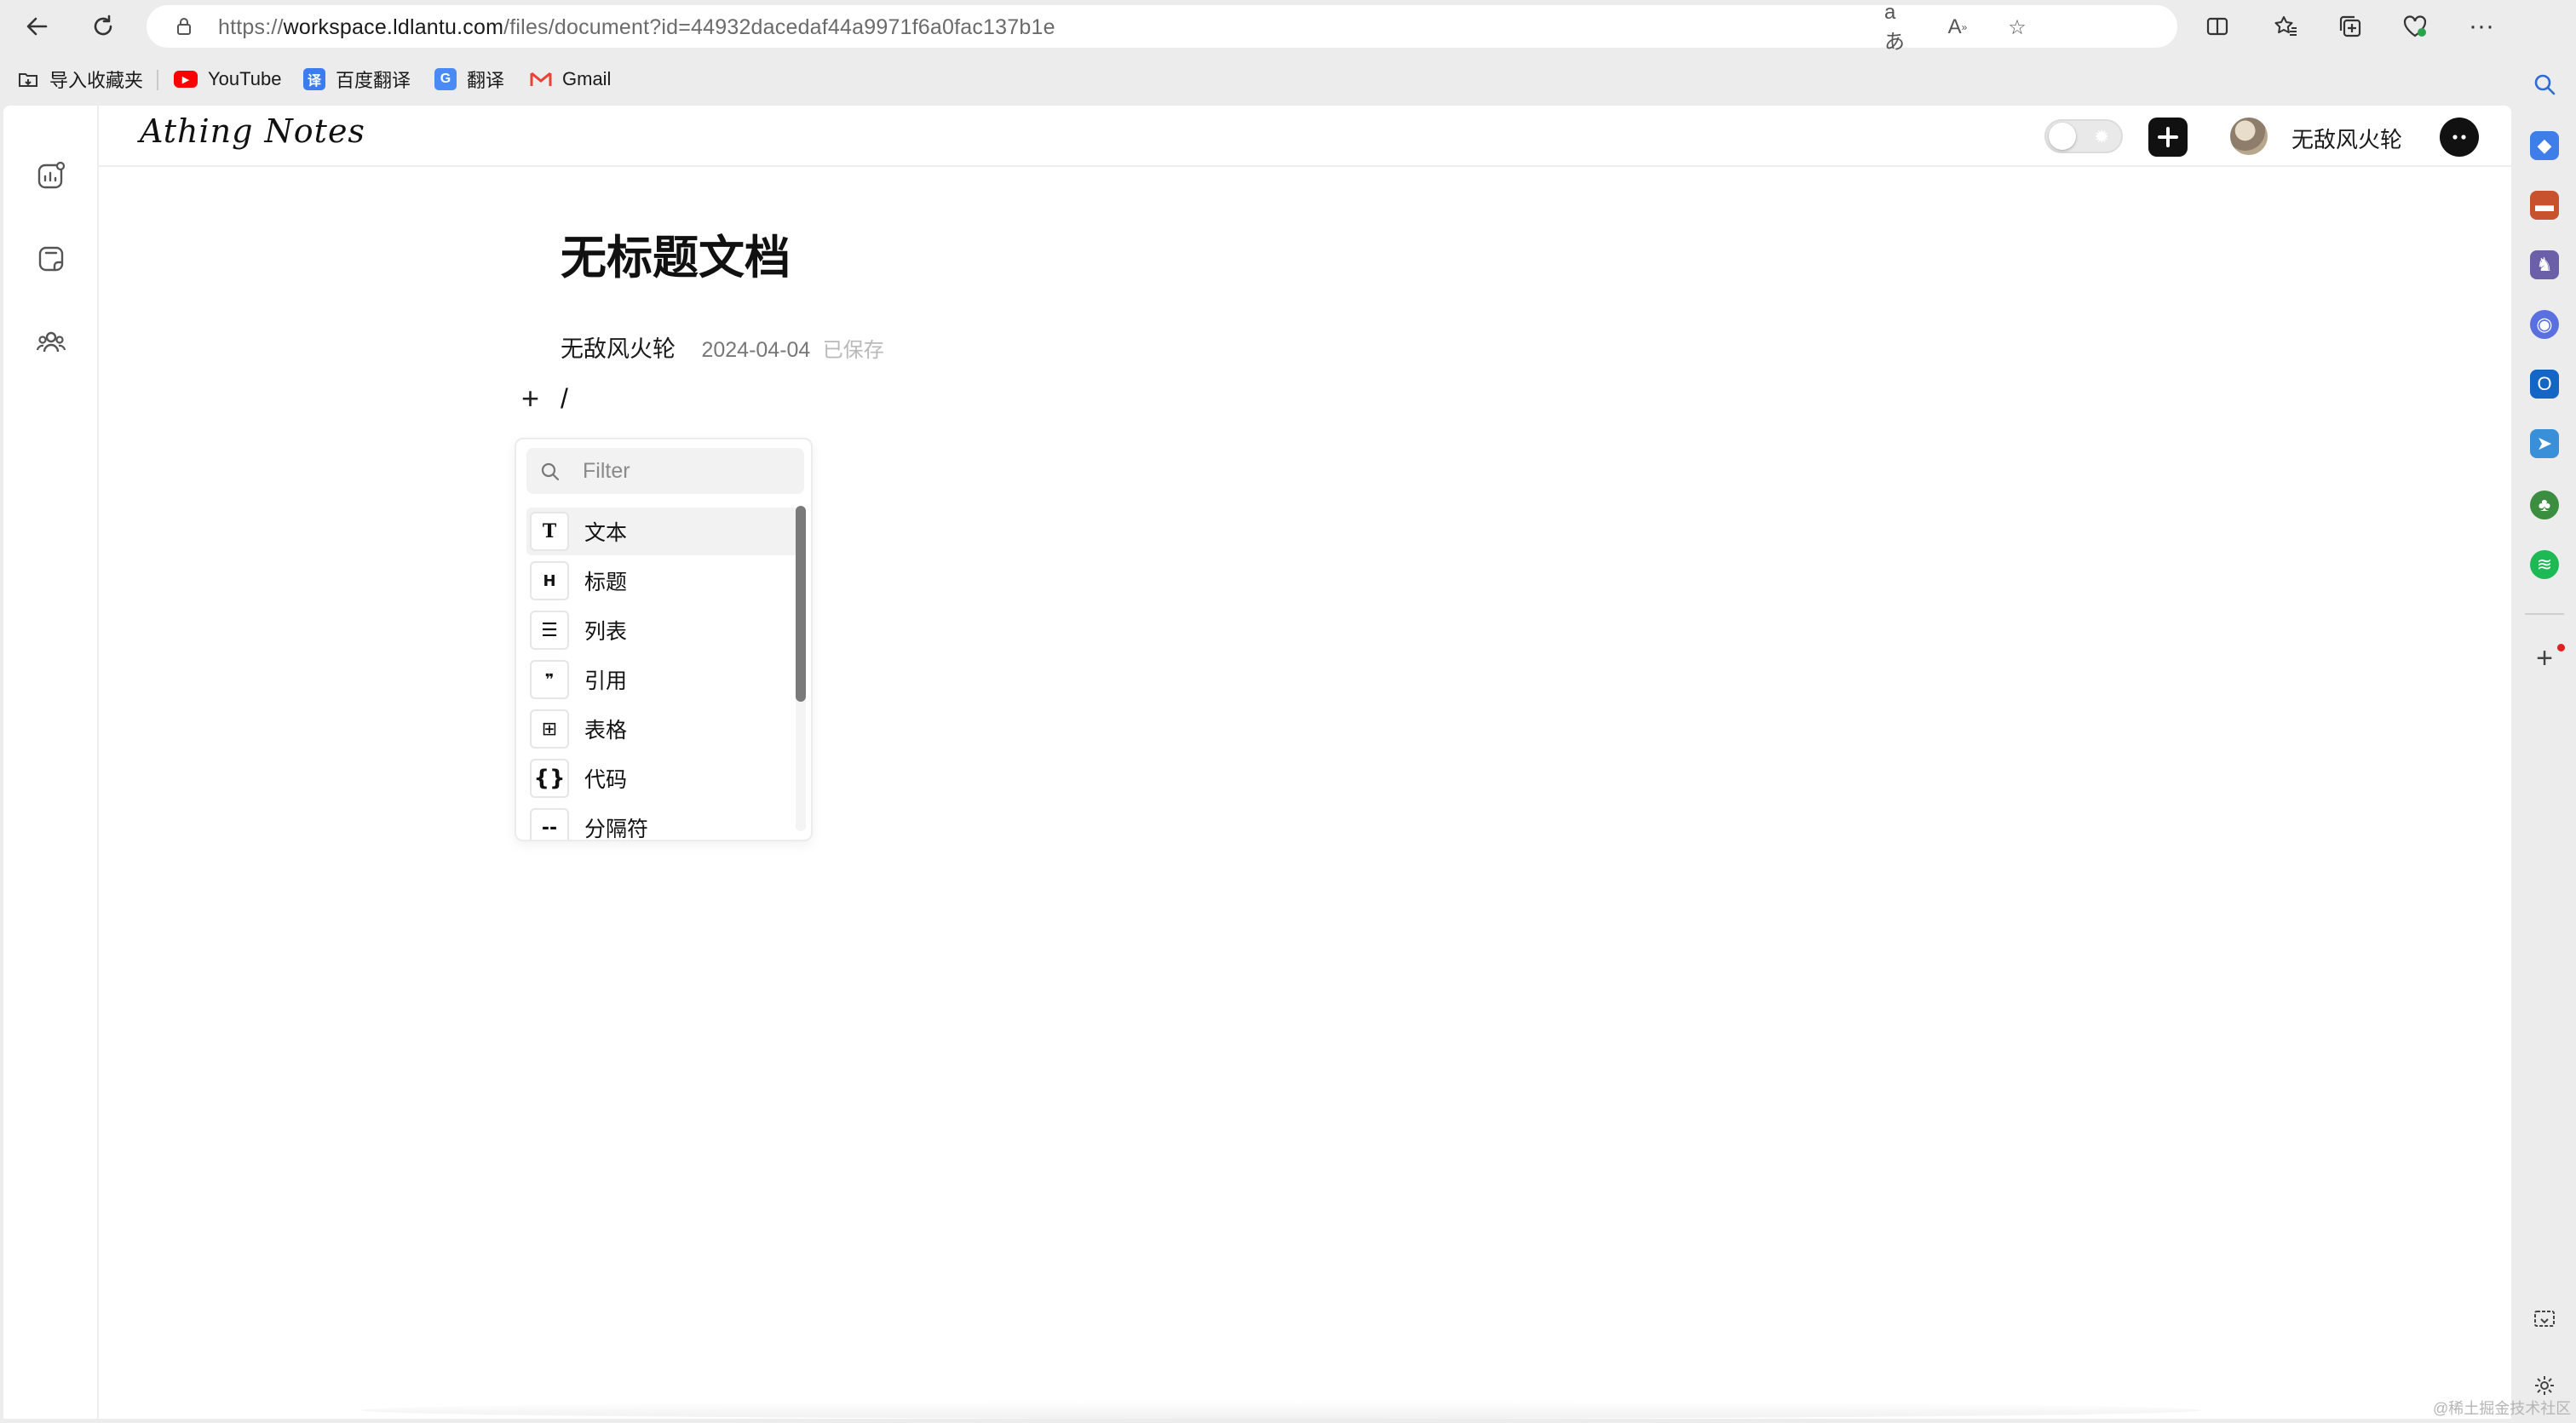 The image size is (2576, 1423). I want to click on documents-icon, so click(51, 259).